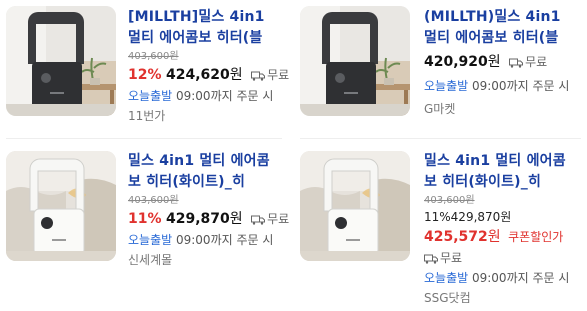  I want to click on shipping-label-4: 무료, so click(451, 258).